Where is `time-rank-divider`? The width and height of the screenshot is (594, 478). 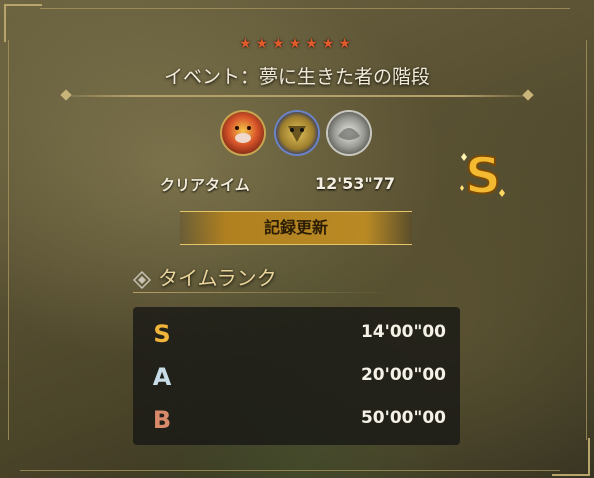
time-rank-divider is located at coordinates (263, 292).